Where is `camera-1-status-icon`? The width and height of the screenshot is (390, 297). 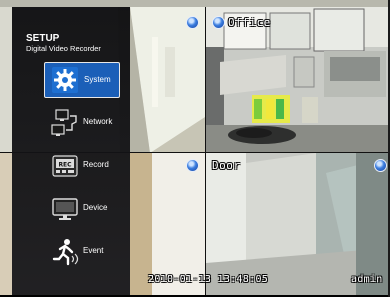
camera-1-status-icon is located at coordinates (192, 22).